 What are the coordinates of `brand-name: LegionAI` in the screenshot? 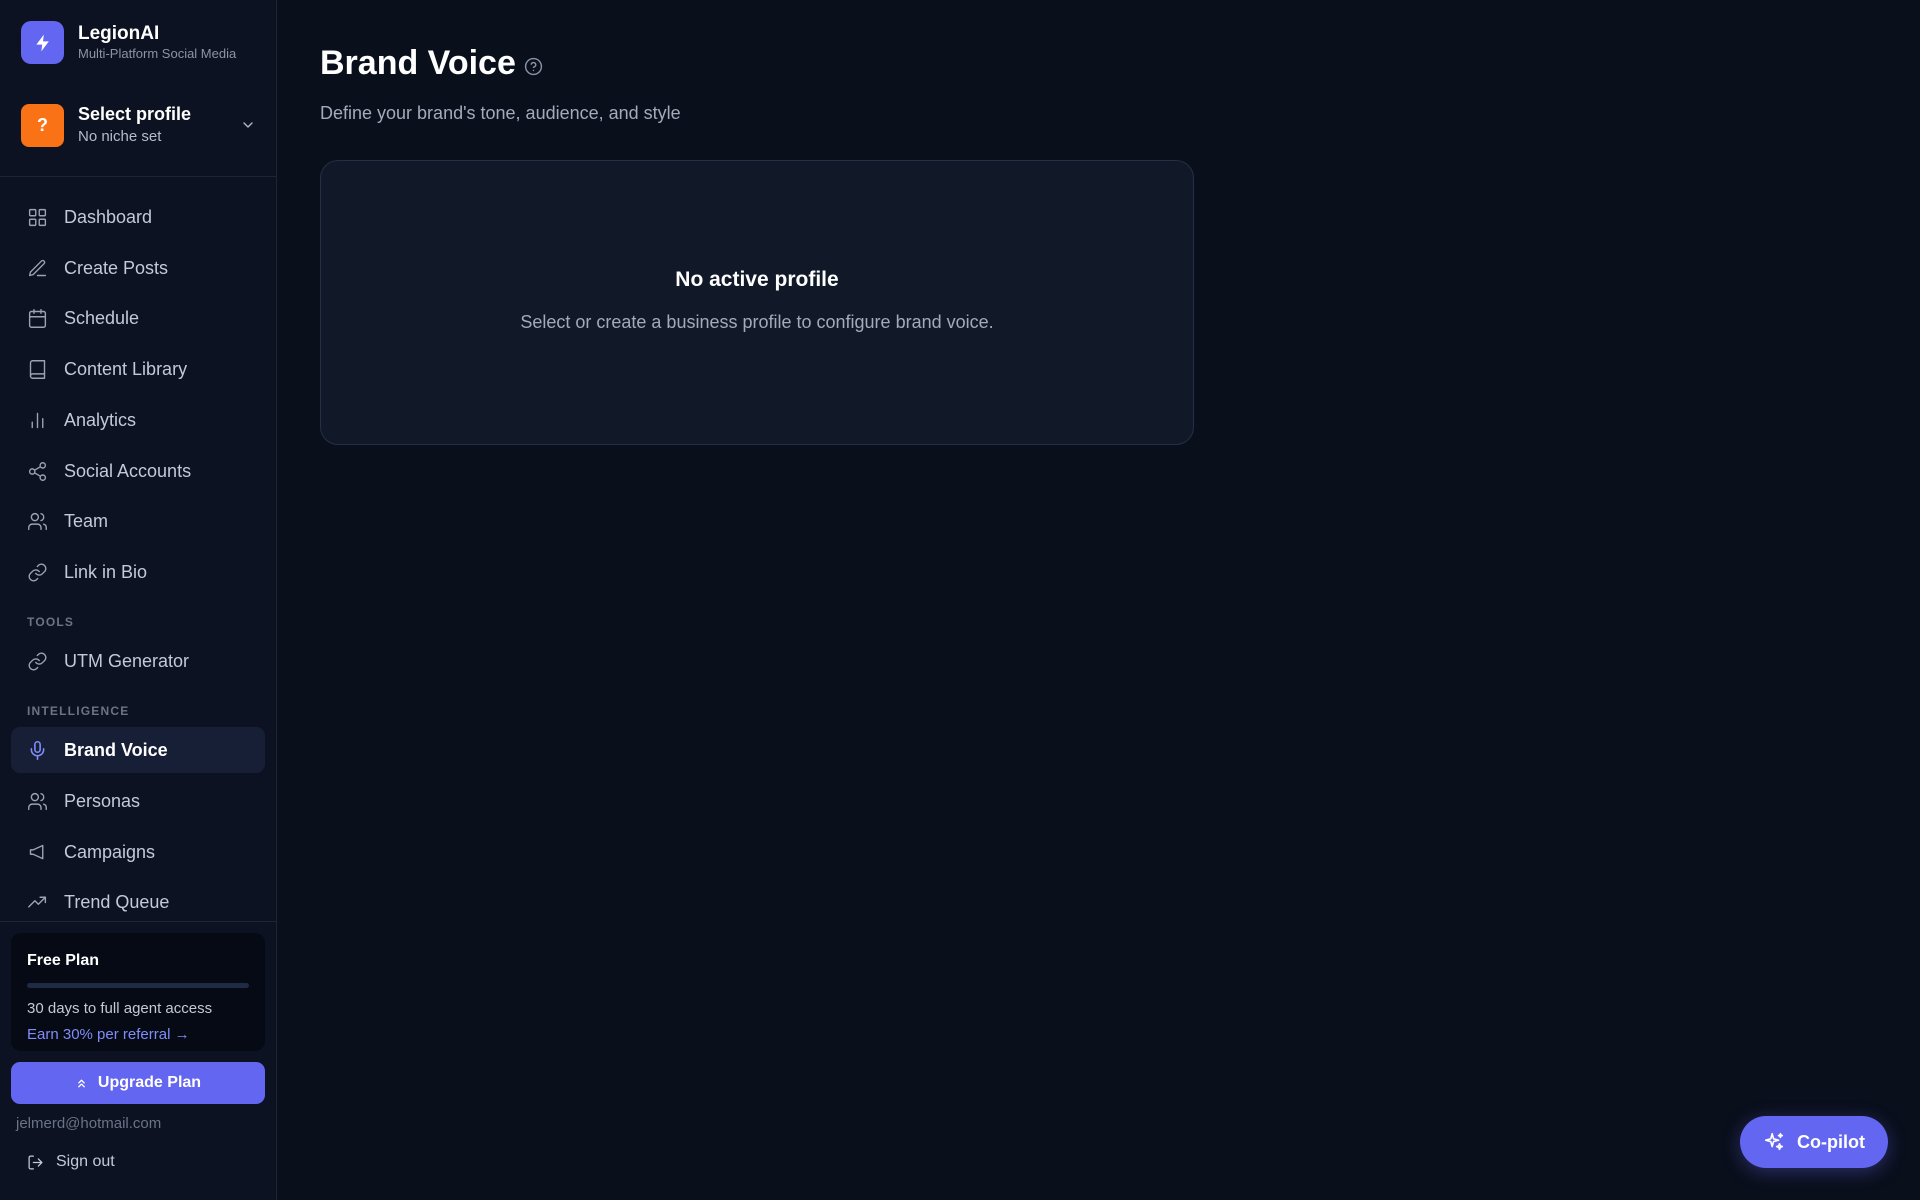 It's located at (119, 33).